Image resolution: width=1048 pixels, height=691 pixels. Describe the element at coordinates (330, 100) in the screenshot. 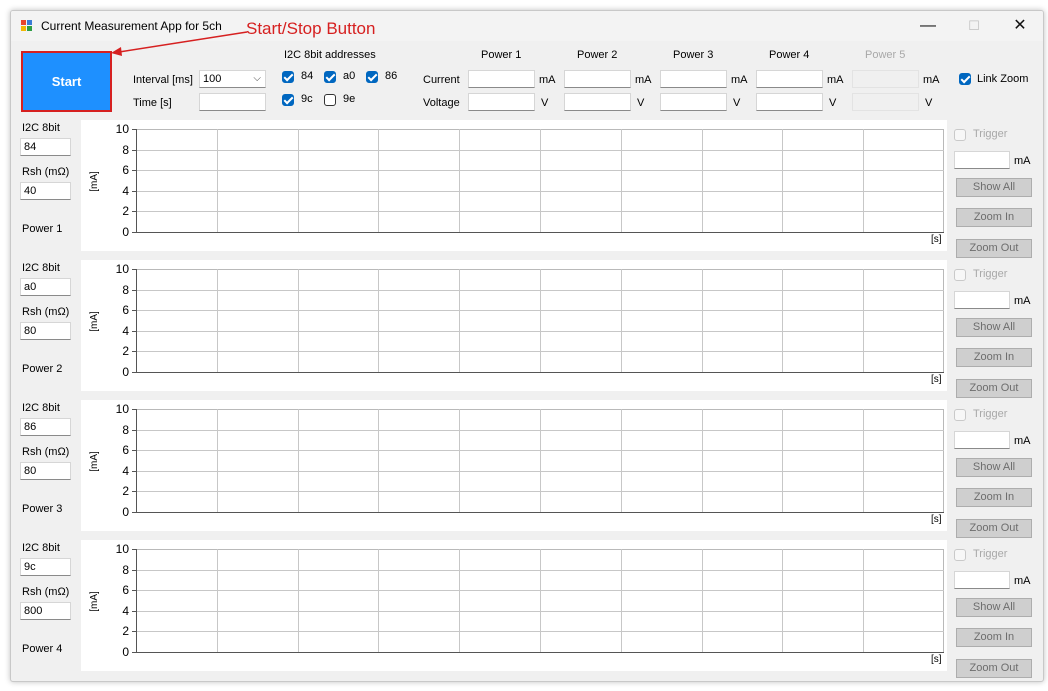

I see `i2c-9e-checkbox` at that location.